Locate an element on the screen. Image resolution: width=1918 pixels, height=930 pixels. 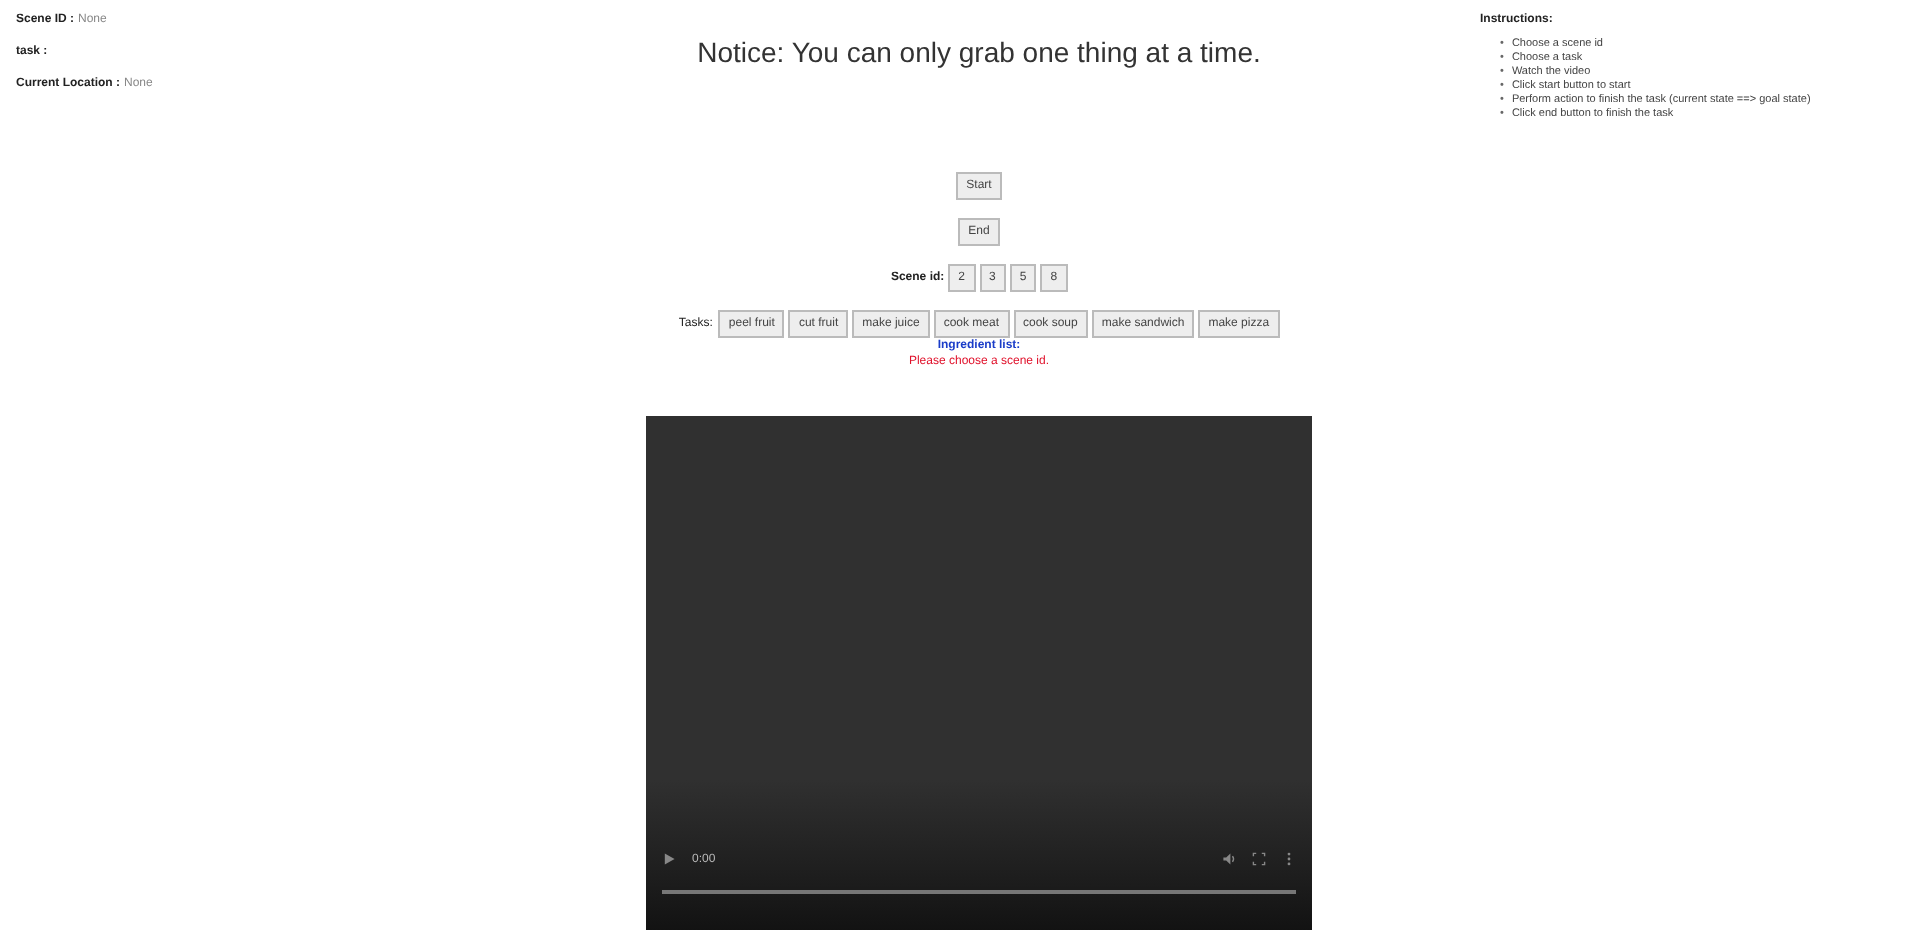
more-icon is located at coordinates (1289, 859).